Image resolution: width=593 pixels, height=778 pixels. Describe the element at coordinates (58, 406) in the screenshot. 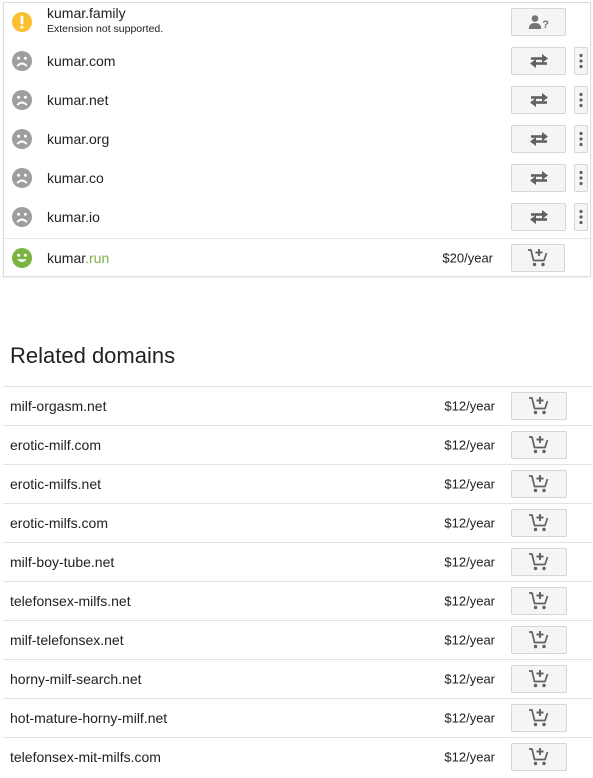

I see `related-domain-name: milf-orgasm.net` at that location.